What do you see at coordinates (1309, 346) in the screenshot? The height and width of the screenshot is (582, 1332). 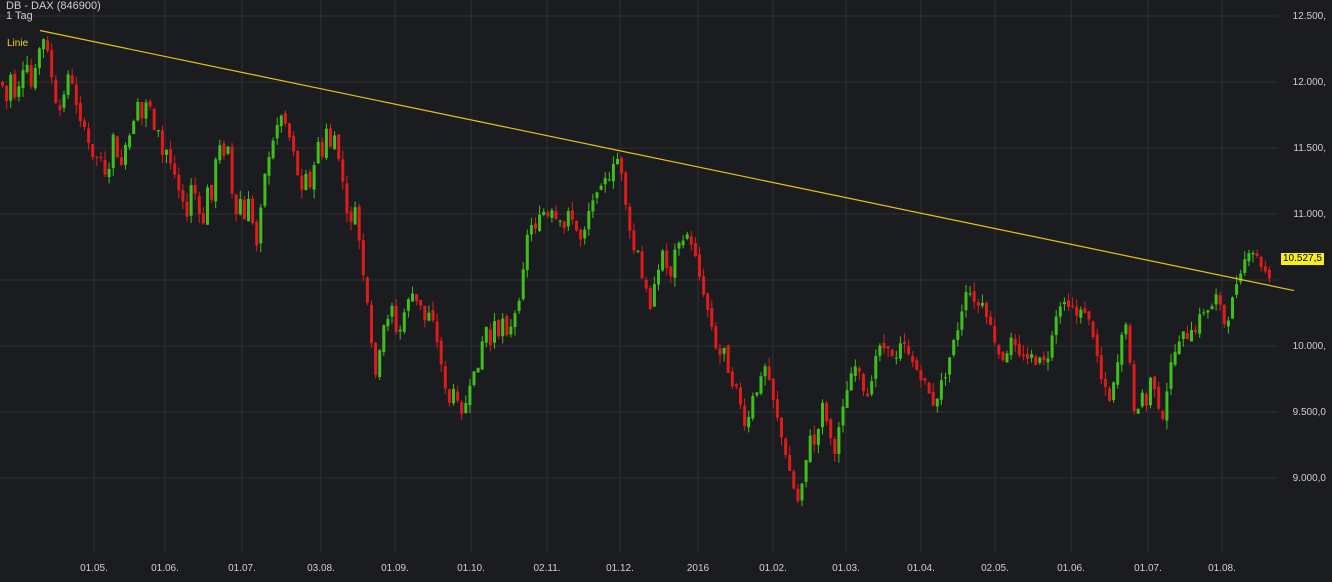 I see `y-tick-label: 10.000,` at bounding box center [1309, 346].